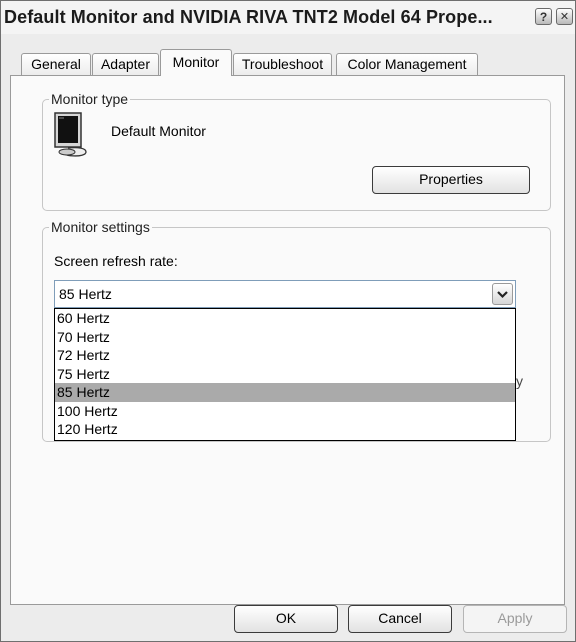  What do you see at coordinates (116, 261) in the screenshot?
I see `refresh-rate-label: Screen refresh rate:` at bounding box center [116, 261].